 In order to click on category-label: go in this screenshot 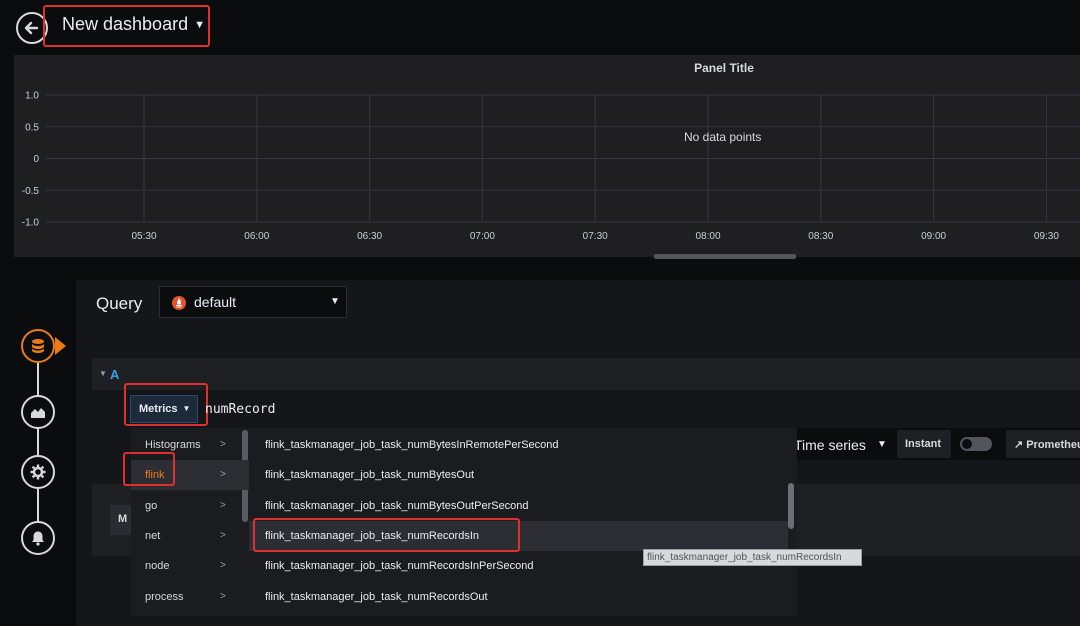, I will do `click(151, 506)`.